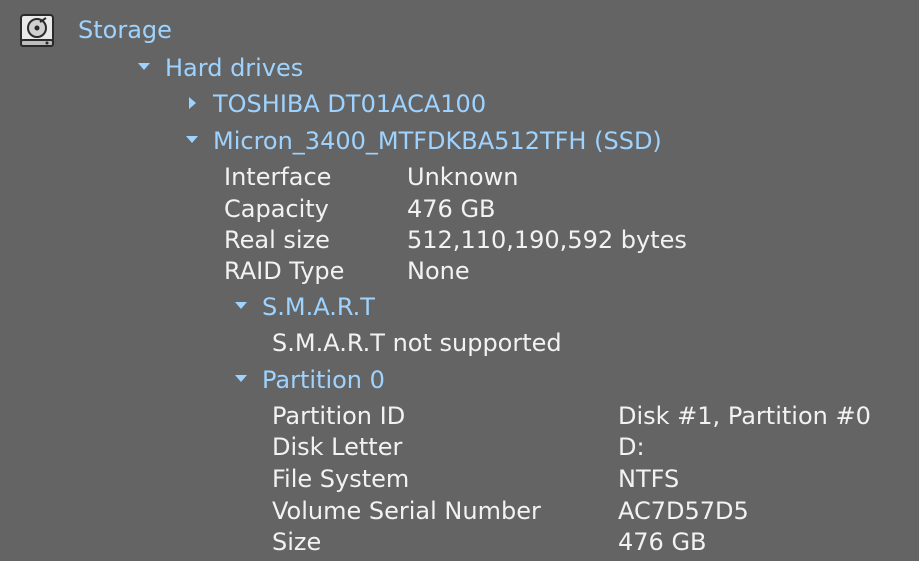 This screenshot has height=561, width=919. Describe the element at coordinates (417, 343) in the screenshot. I see `smart-status-text: S.M.A.R.T not supported` at that location.